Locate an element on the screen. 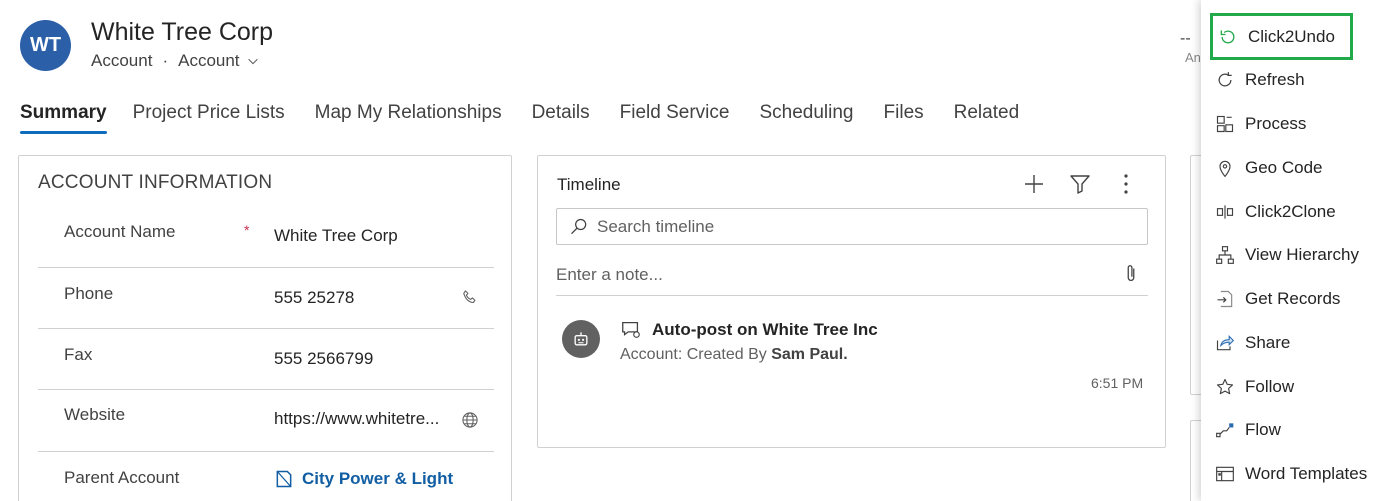 The image size is (1398, 501). menu-item-label: View Hierarchy is located at coordinates (1302, 254).